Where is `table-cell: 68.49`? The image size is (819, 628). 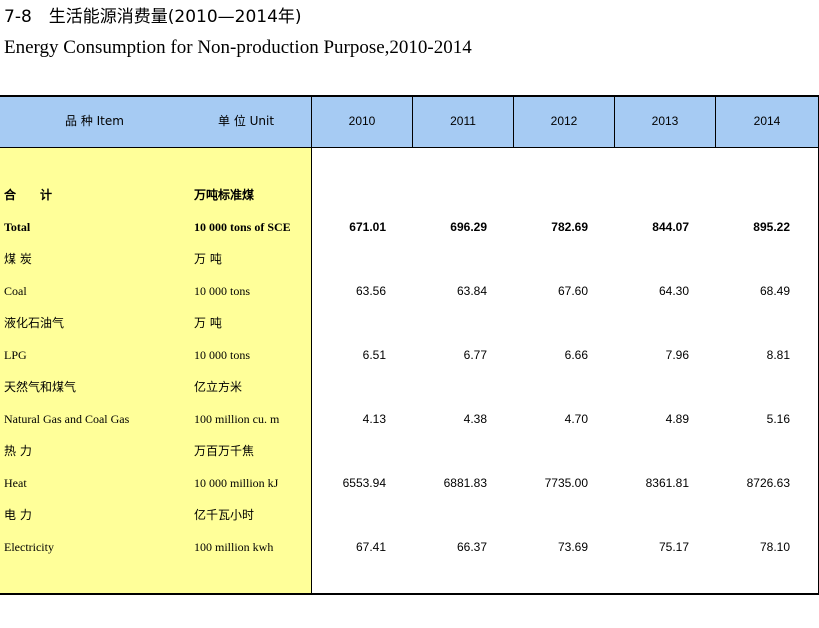
table-cell: 68.49 is located at coordinates (774, 291).